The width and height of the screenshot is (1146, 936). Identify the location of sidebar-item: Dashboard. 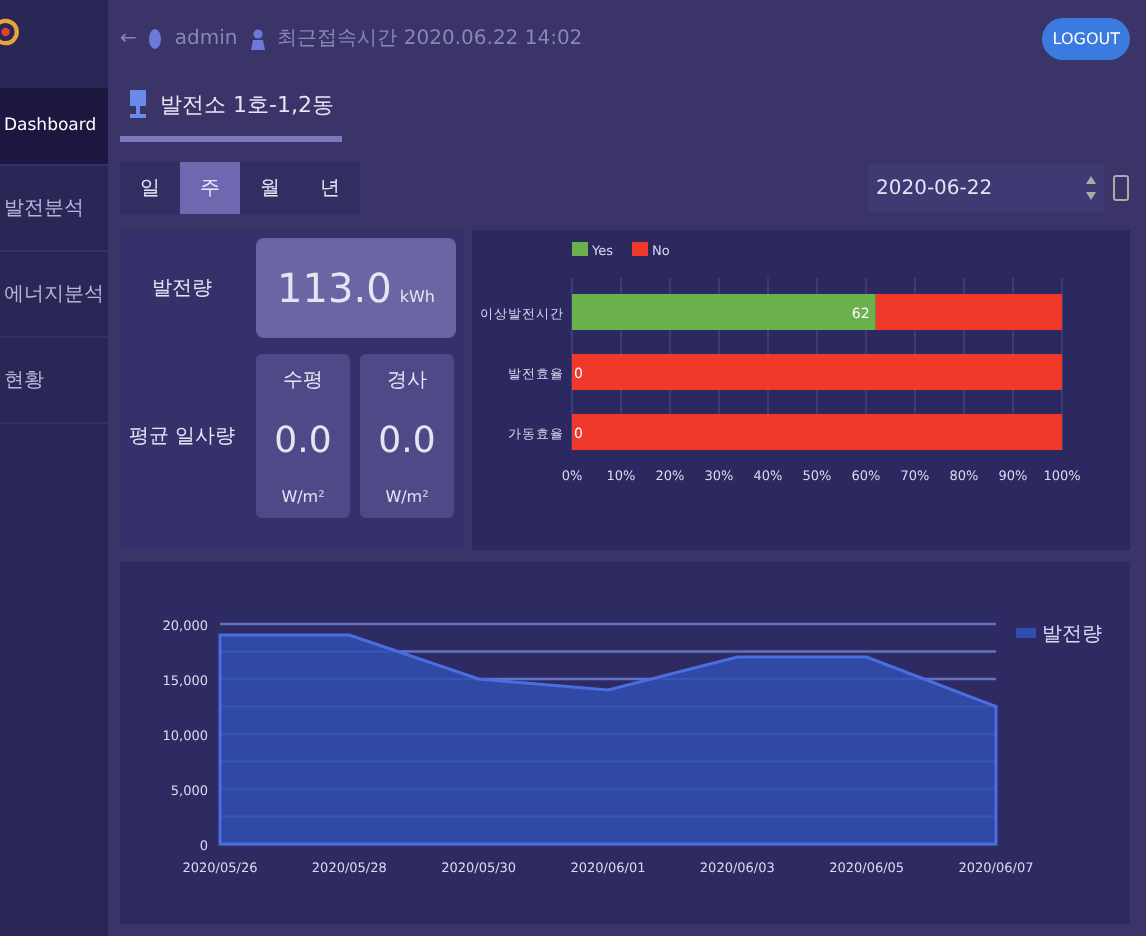
(54, 127).